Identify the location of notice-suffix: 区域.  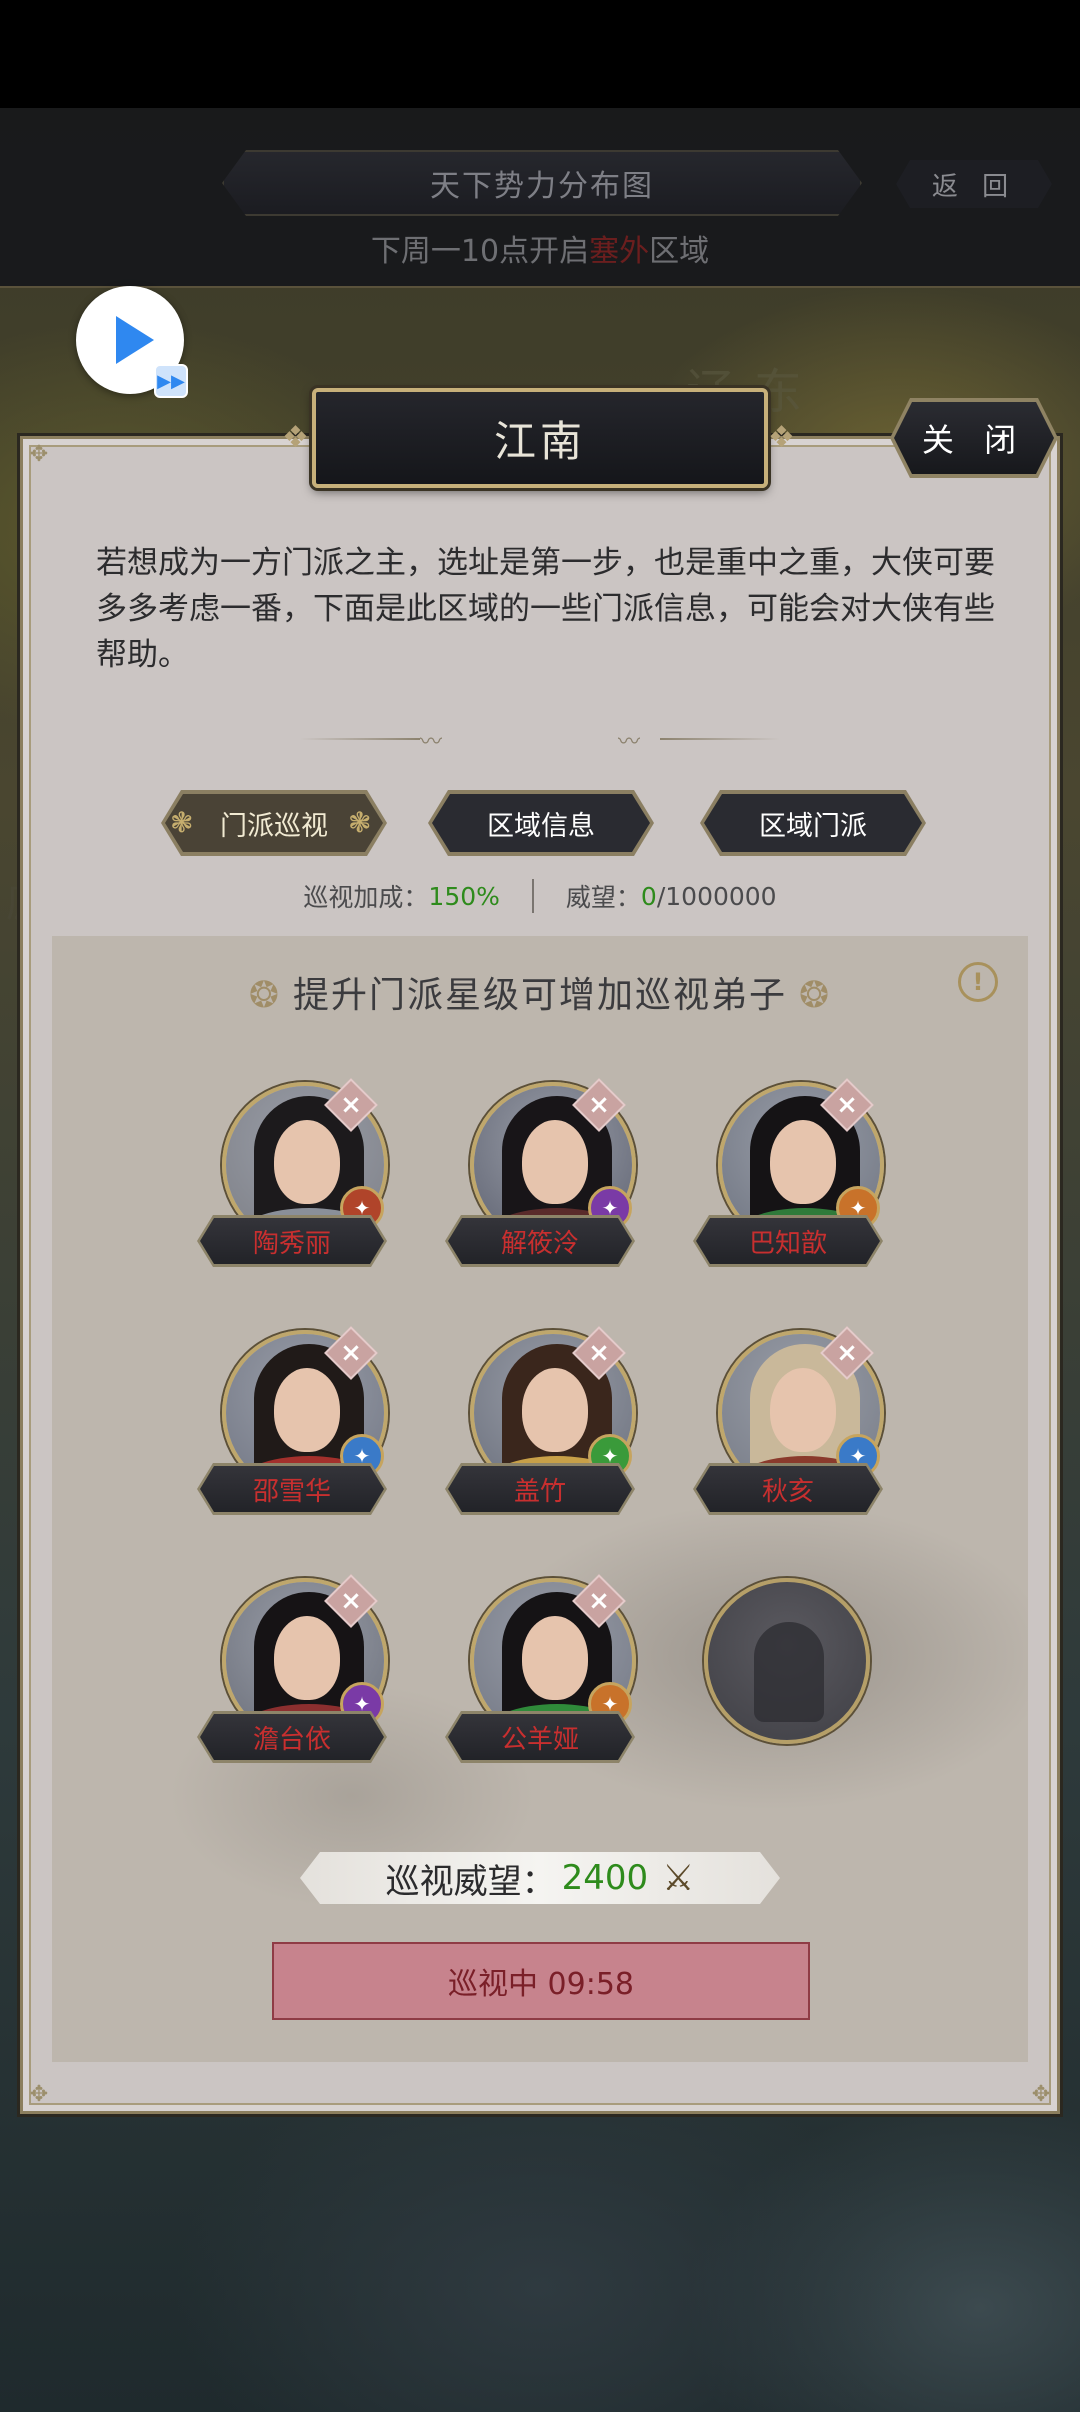
(679, 251).